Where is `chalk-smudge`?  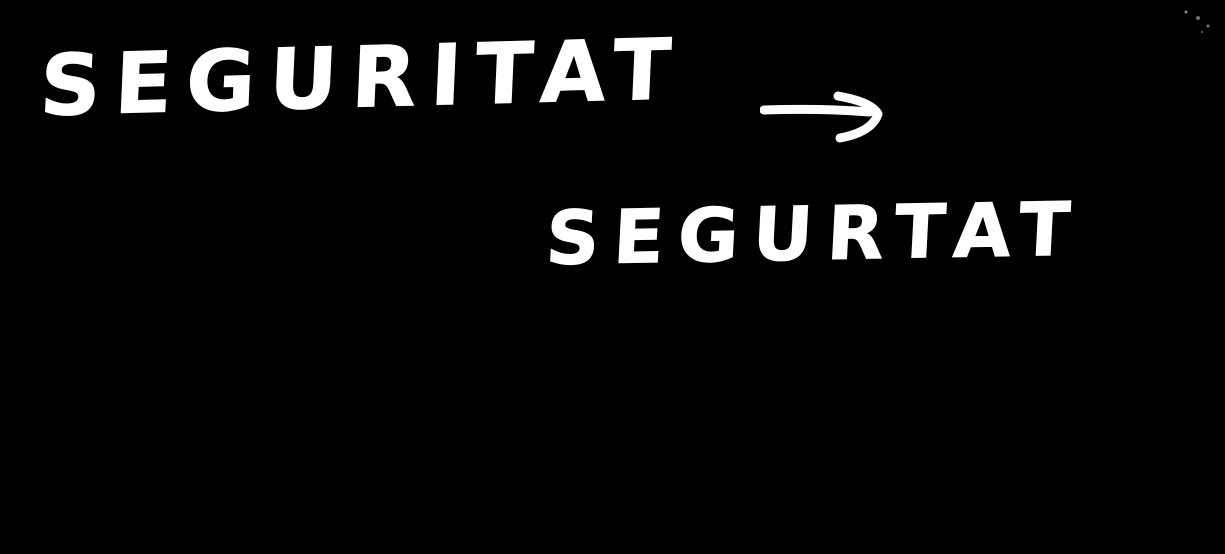
chalk-smudge is located at coordinates (1197, 21).